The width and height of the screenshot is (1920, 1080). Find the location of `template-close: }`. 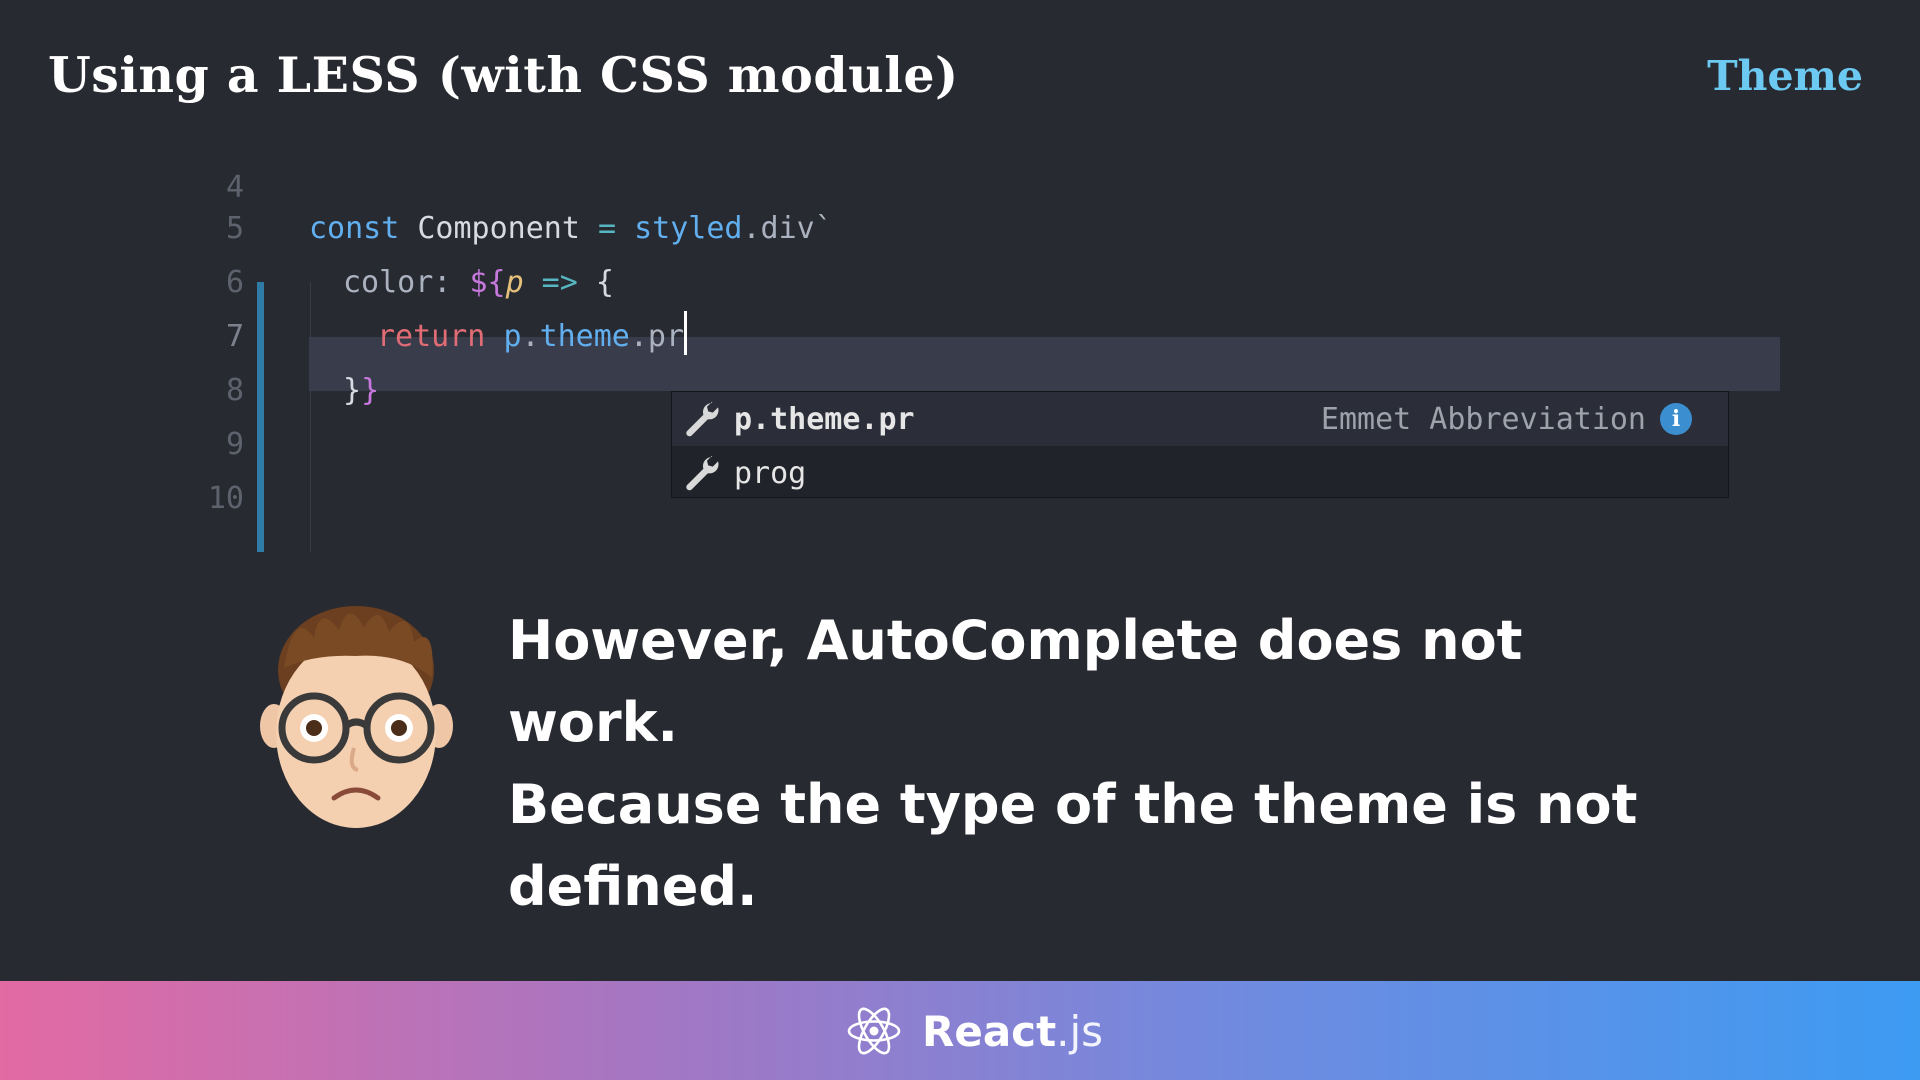

template-close: } is located at coordinates (370, 390).